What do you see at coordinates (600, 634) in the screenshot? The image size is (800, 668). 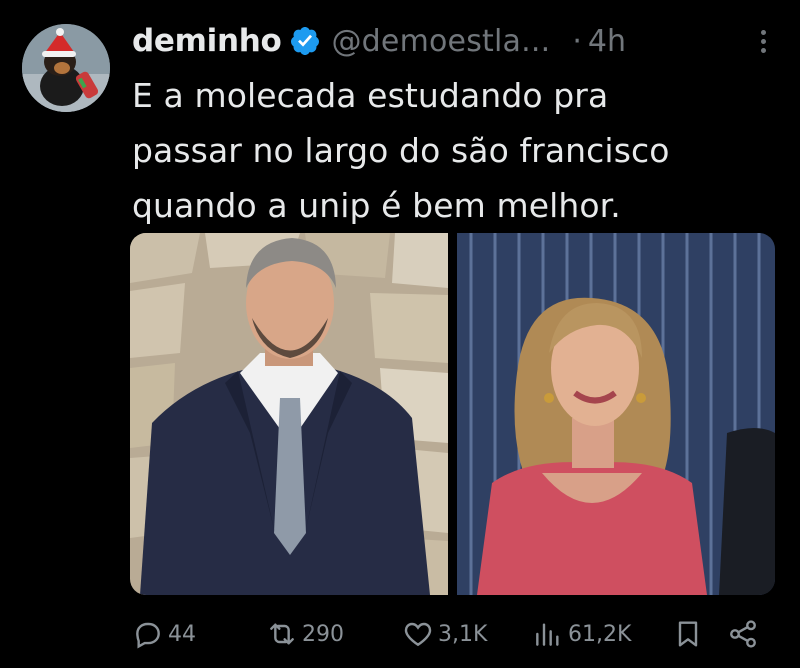 I see `views-count: 61,2K` at bounding box center [600, 634].